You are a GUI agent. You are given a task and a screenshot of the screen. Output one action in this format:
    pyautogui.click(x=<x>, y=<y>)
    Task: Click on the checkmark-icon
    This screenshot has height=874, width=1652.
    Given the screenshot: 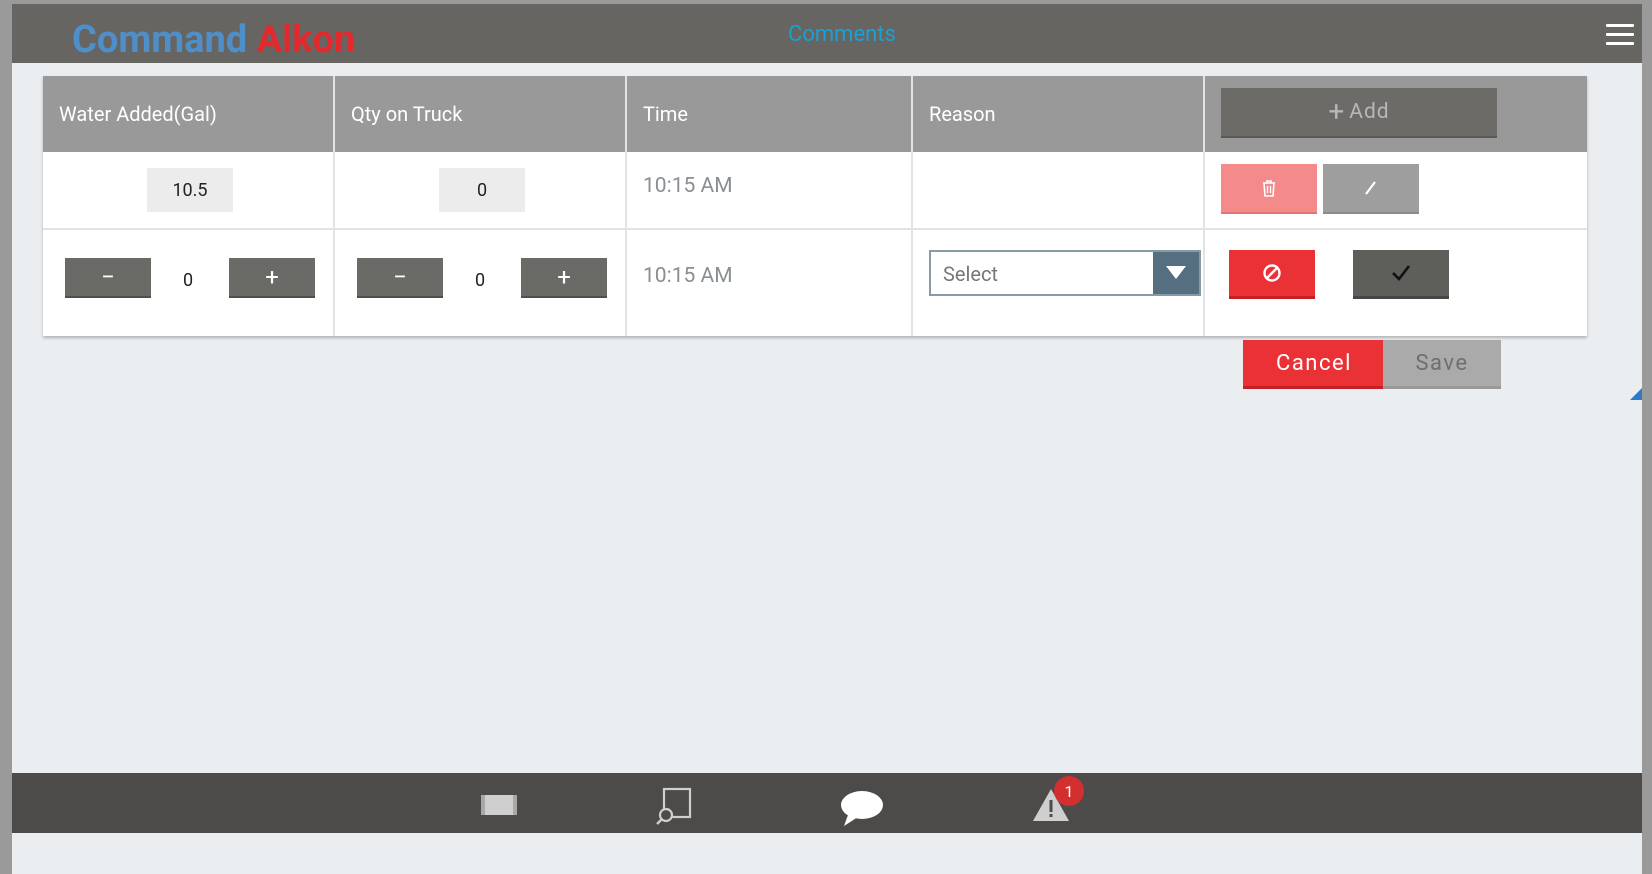 What is the action you would take?
    pyautogui.click(x=1401, y=273)
    